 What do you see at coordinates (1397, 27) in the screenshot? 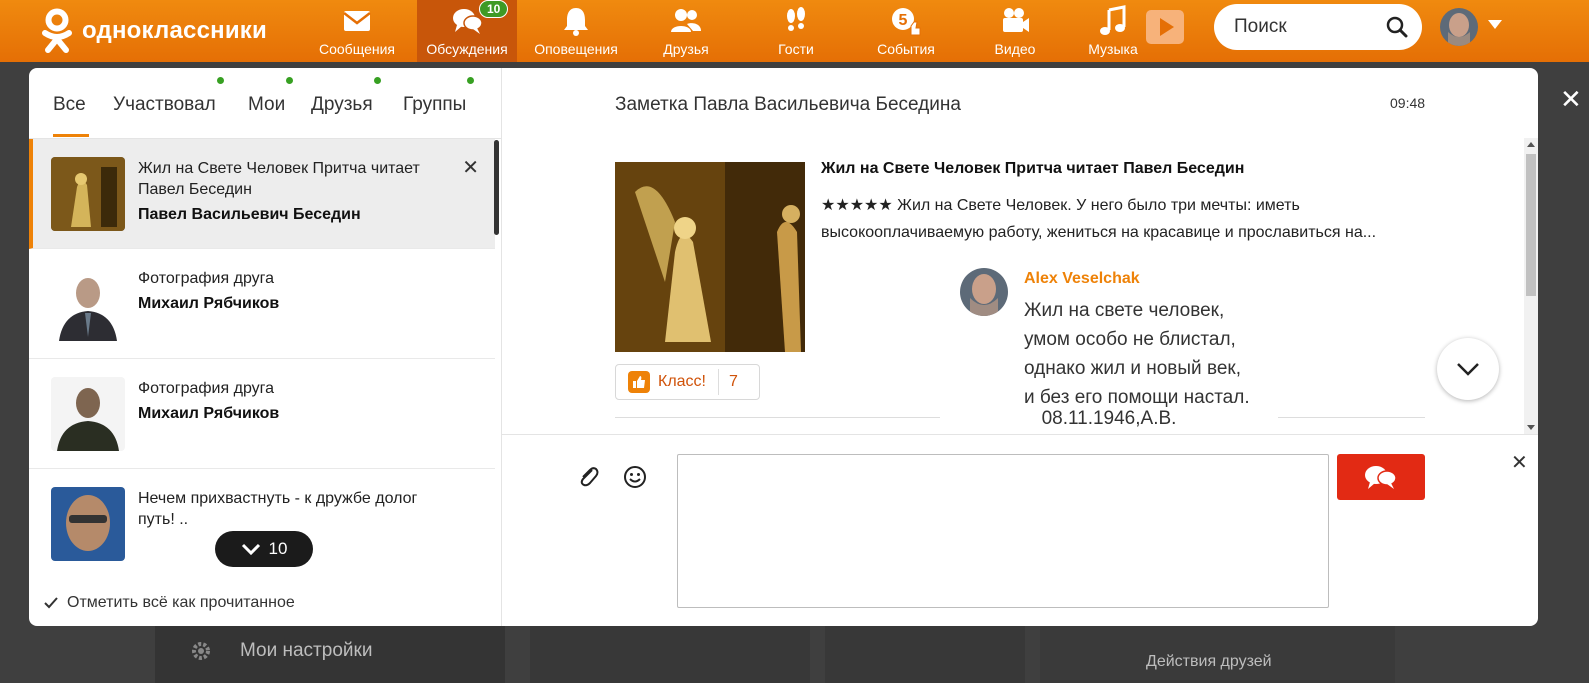
I see `search-icon` at bounding box center [1397, 27].